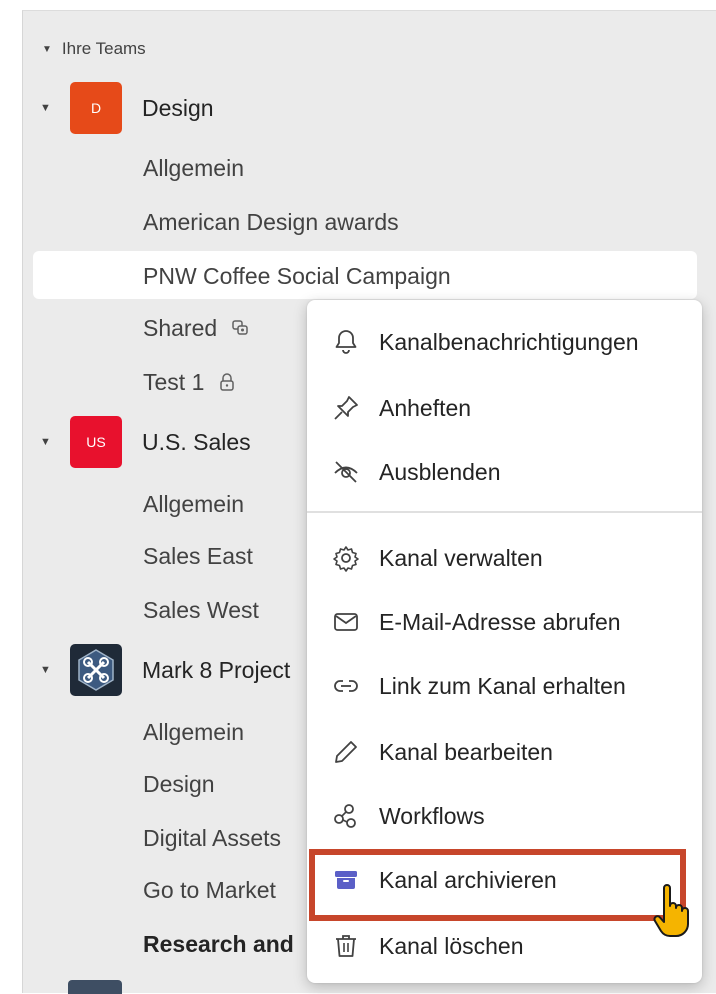  Describe the element at coordinates (672, 914) in the screenshot. I see `hand-cursor-icon` at that location.